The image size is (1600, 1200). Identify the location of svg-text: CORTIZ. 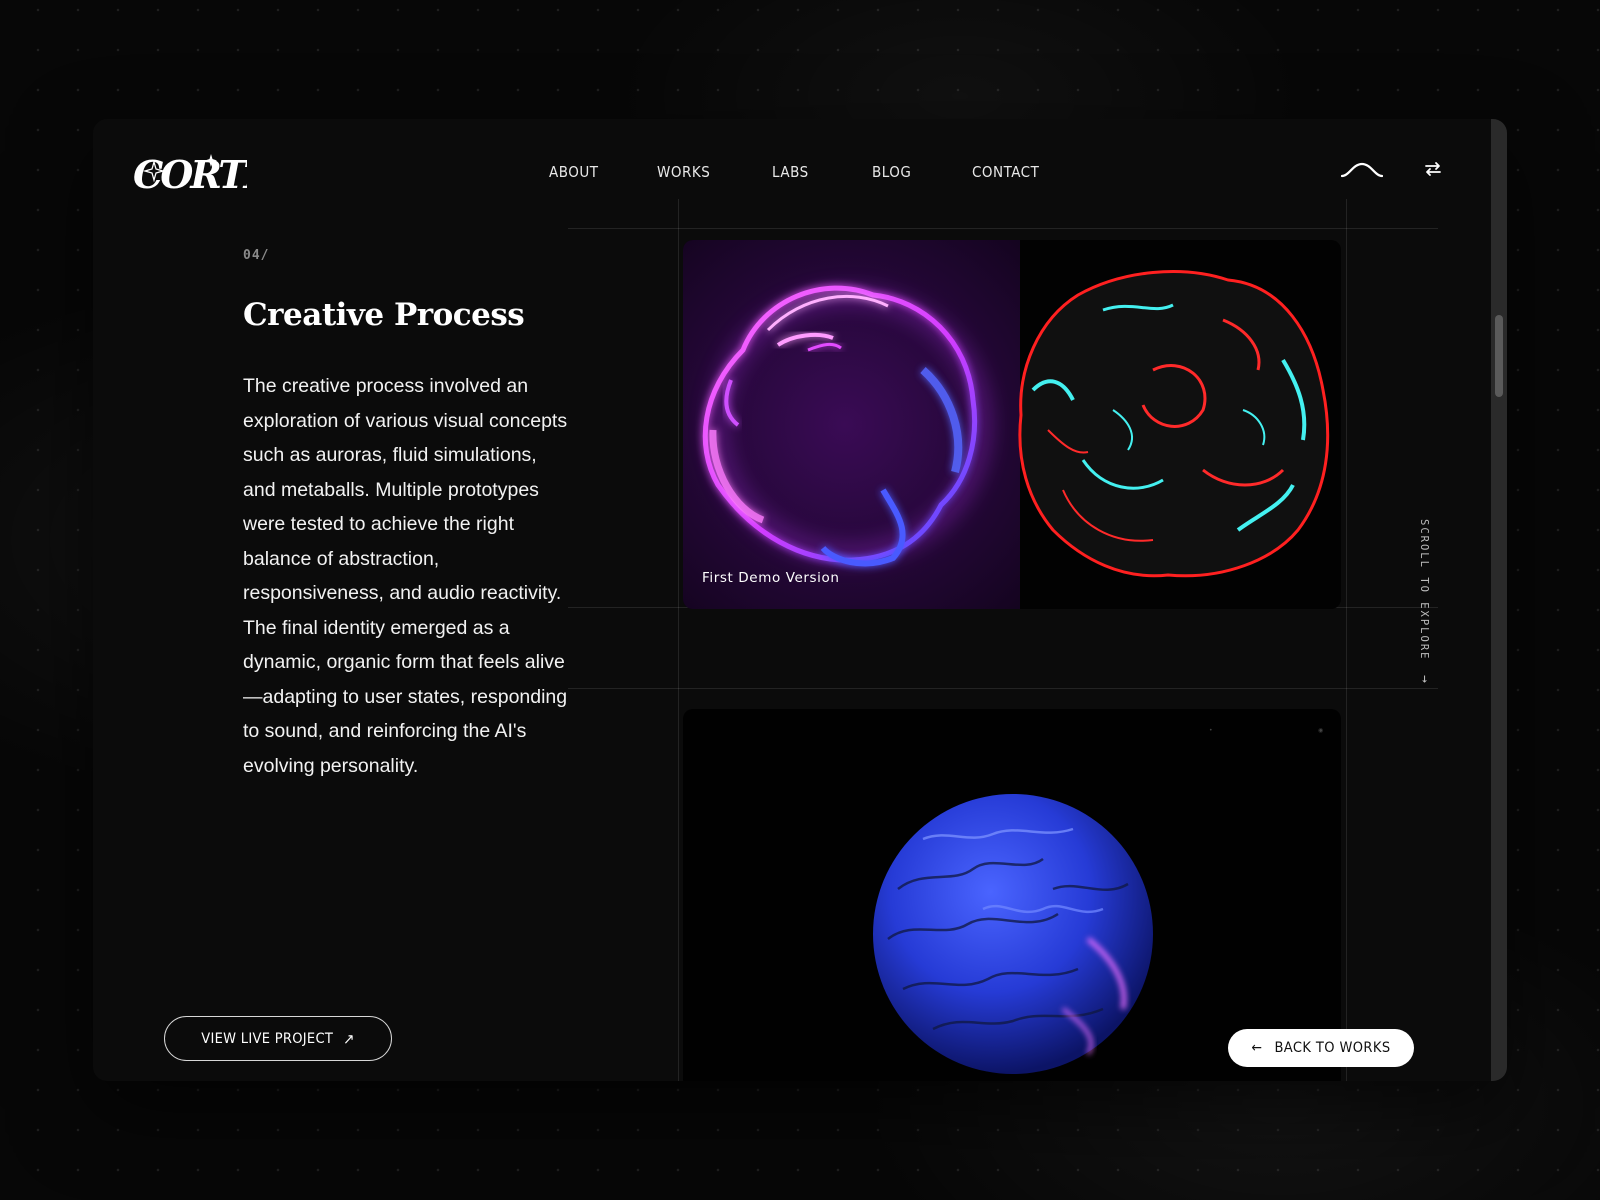
(190, 174).